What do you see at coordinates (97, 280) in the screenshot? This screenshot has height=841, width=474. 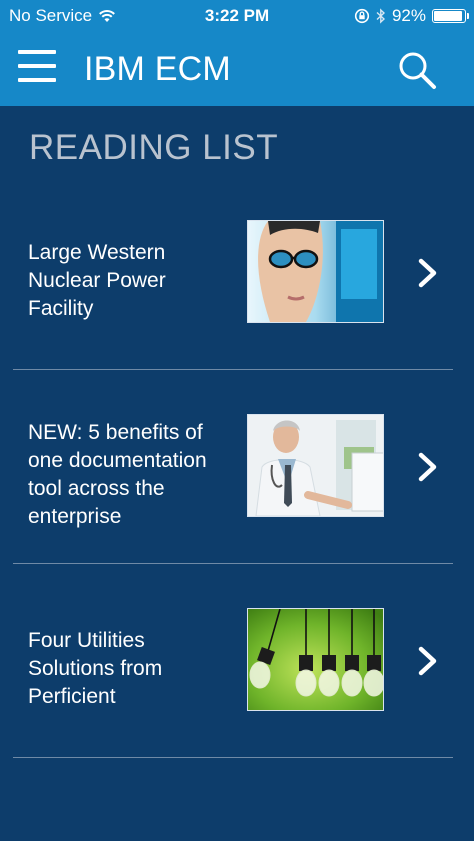 I see `list-item-title: Large Western Nuclear Power Facility` at bounding box center [97, 280].